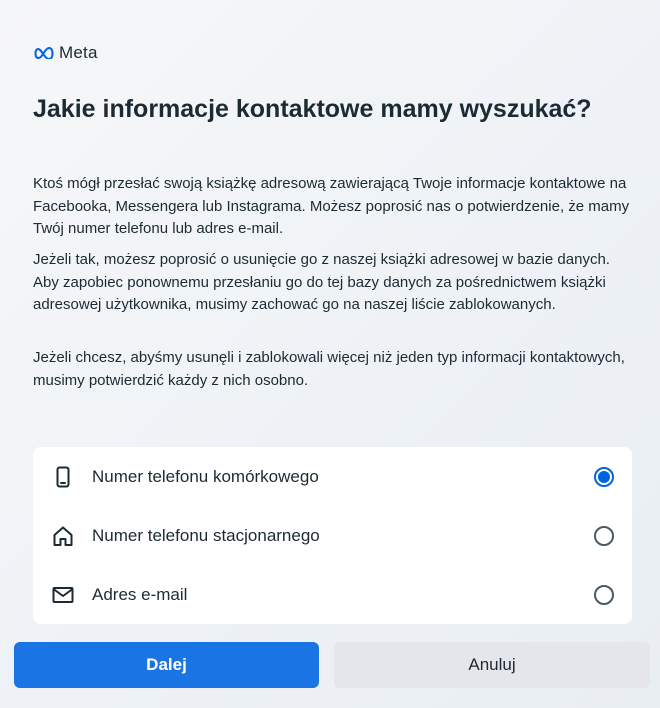 The image size is (660, 708). Describe the element at coordinates (604, 476) in the screenshot. I see `radio-selected` at that location.